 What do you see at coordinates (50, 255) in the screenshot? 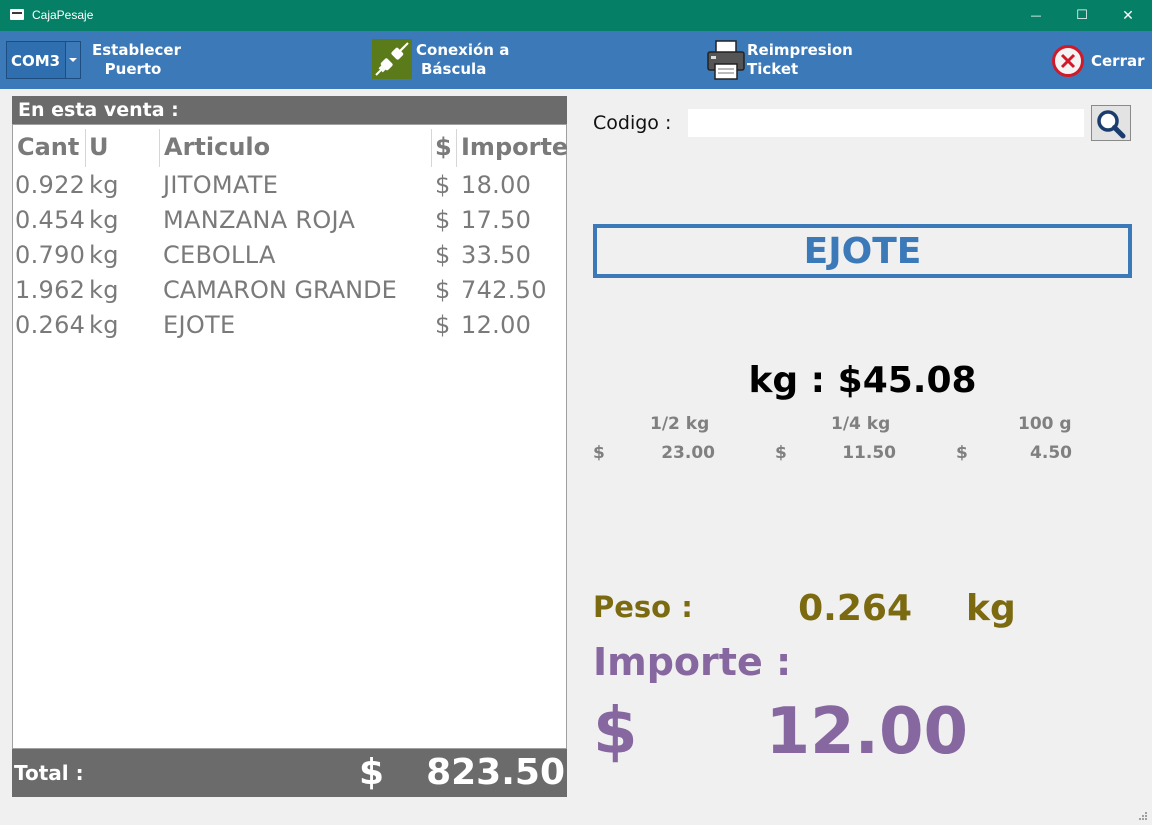
I see `cell-qty: 0.790` at bounding box center [50, 255].